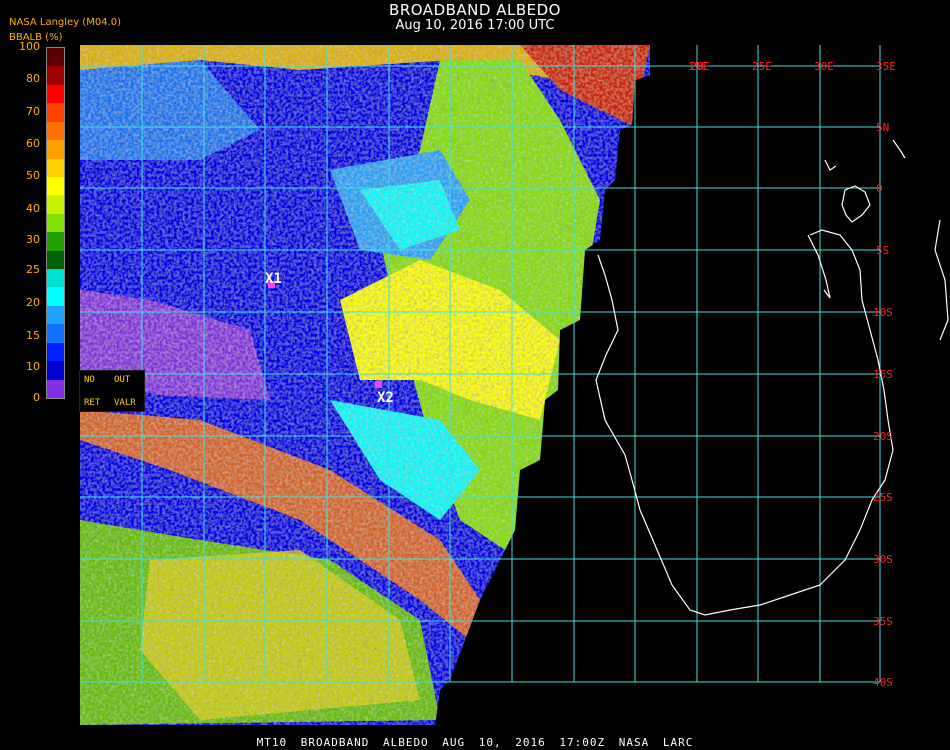 Image resolution: width=950 pixels, height=750 pixels. What do you see at coordinates (33, 269) in the screenshot?
I see `colorbar-tick-label: 25` at bounding box center [33, 269].